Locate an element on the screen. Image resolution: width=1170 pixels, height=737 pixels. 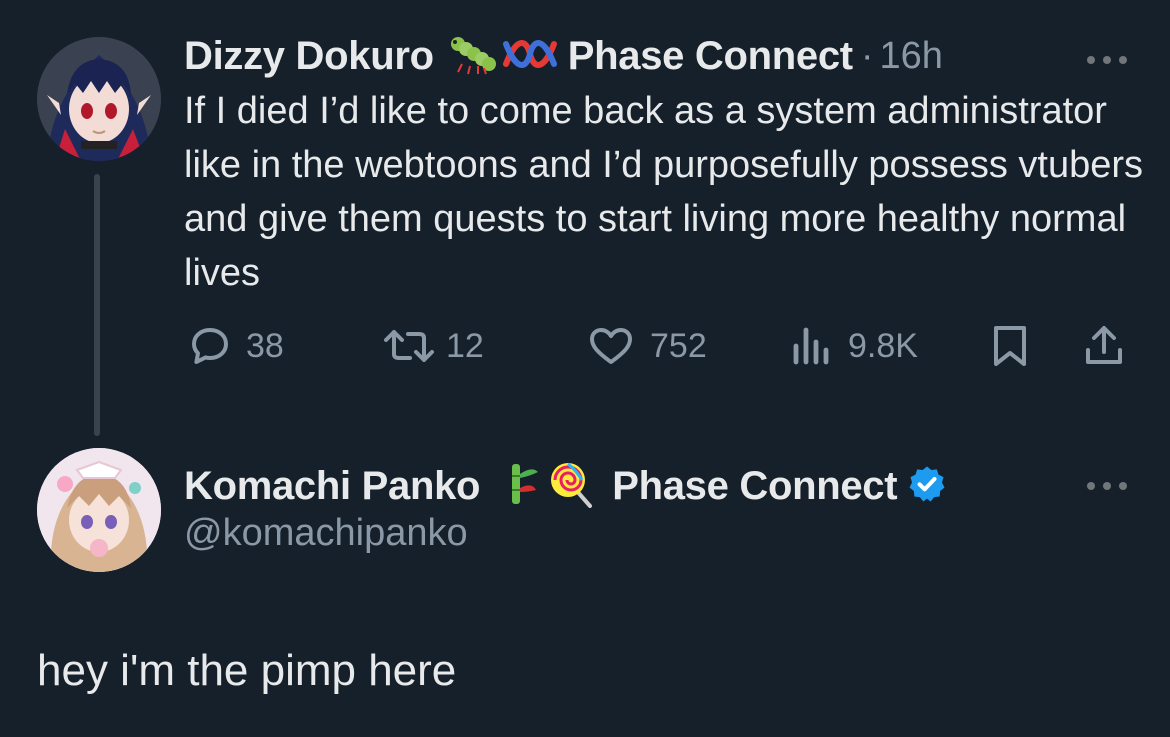
knot-icon is located at coordinates (530, 56).